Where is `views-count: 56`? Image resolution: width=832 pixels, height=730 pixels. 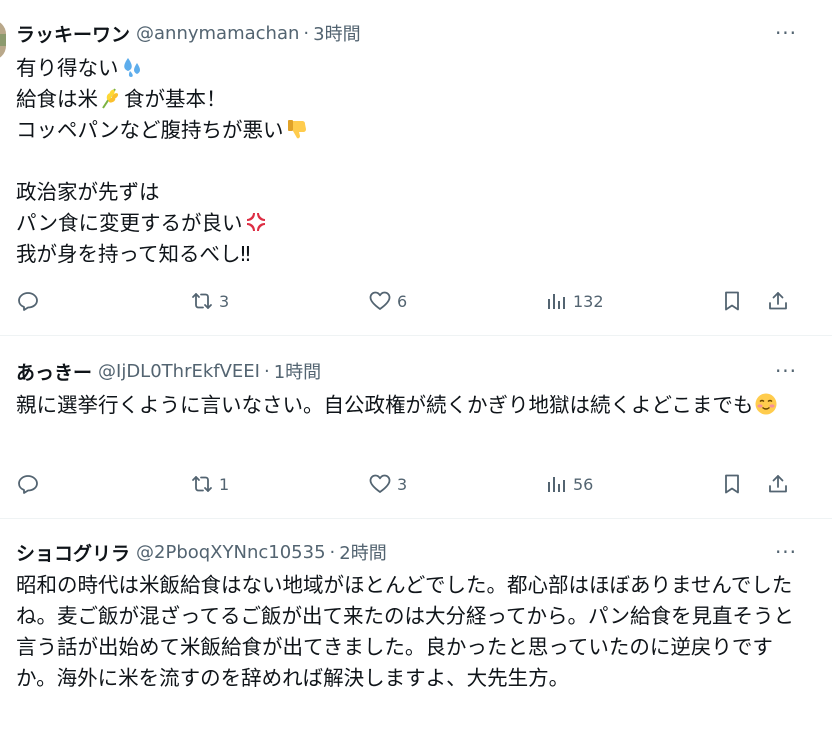
views-count: 56 is located at coordinates (583, 484).